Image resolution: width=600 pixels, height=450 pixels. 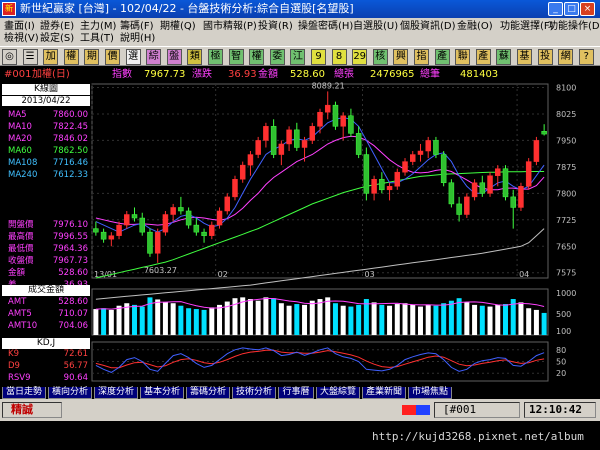 I want to click on price-tick-label: 7575, so click(x=566, y=273).